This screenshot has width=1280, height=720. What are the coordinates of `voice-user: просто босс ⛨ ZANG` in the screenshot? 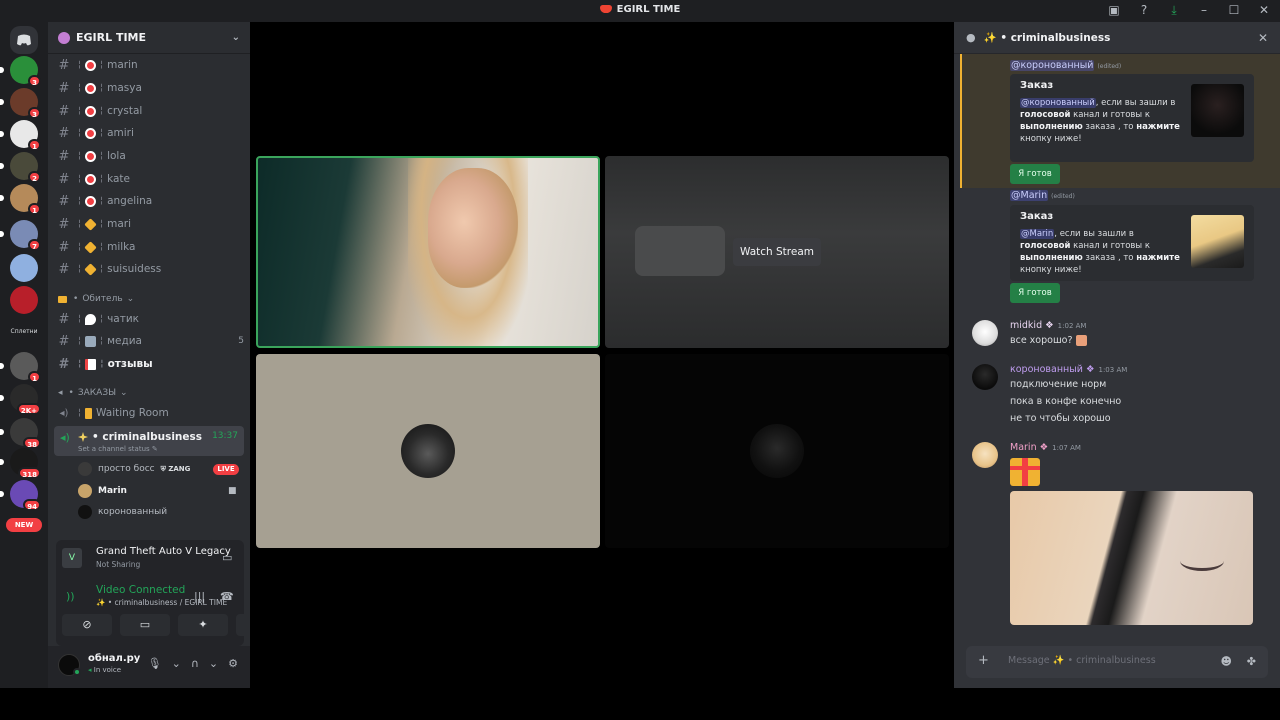 It's located at (134, 469).